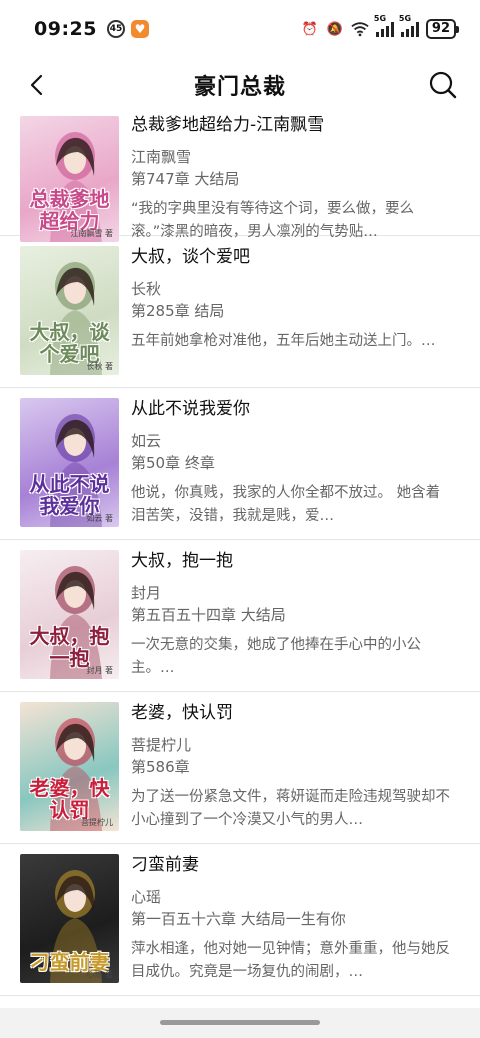 This screenshot has height=1038, width=480. What do you see at coordinates (65, 29) in the screenshot?
I see `status-time: 09:25` at bounding box center [65, 29].